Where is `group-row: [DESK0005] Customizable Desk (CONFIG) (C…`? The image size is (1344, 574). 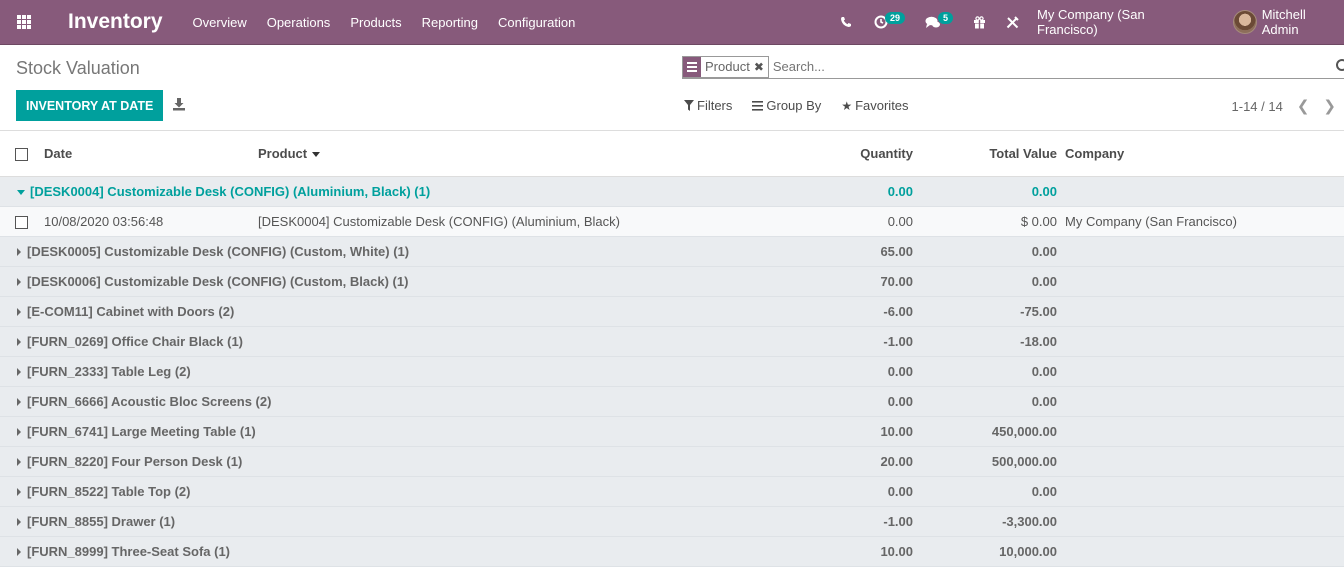 group-row: [DESK0005] Customizable Desk (CONFIG) (C… is located at coordinates (672, 251).